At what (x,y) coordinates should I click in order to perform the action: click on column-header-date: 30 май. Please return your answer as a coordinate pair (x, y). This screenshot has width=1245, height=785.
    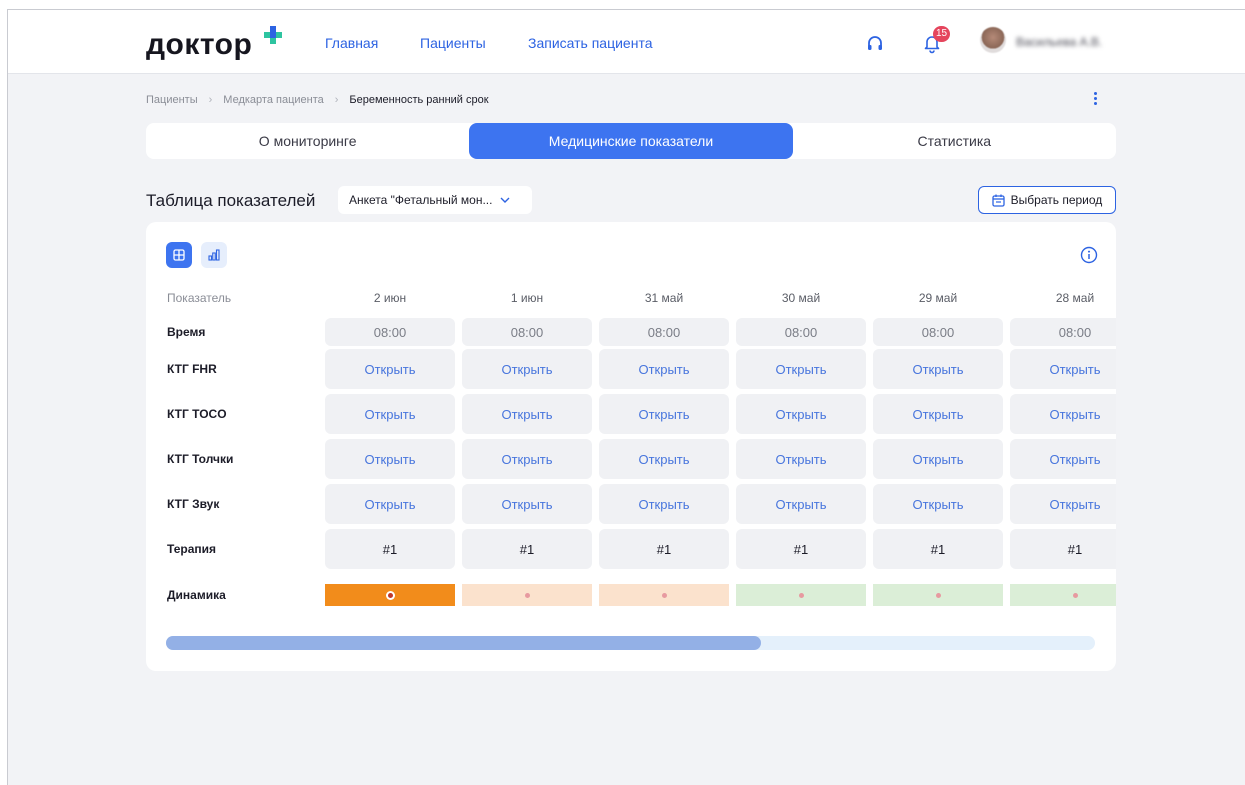
    Looking at the image, I should click on (801, 298).